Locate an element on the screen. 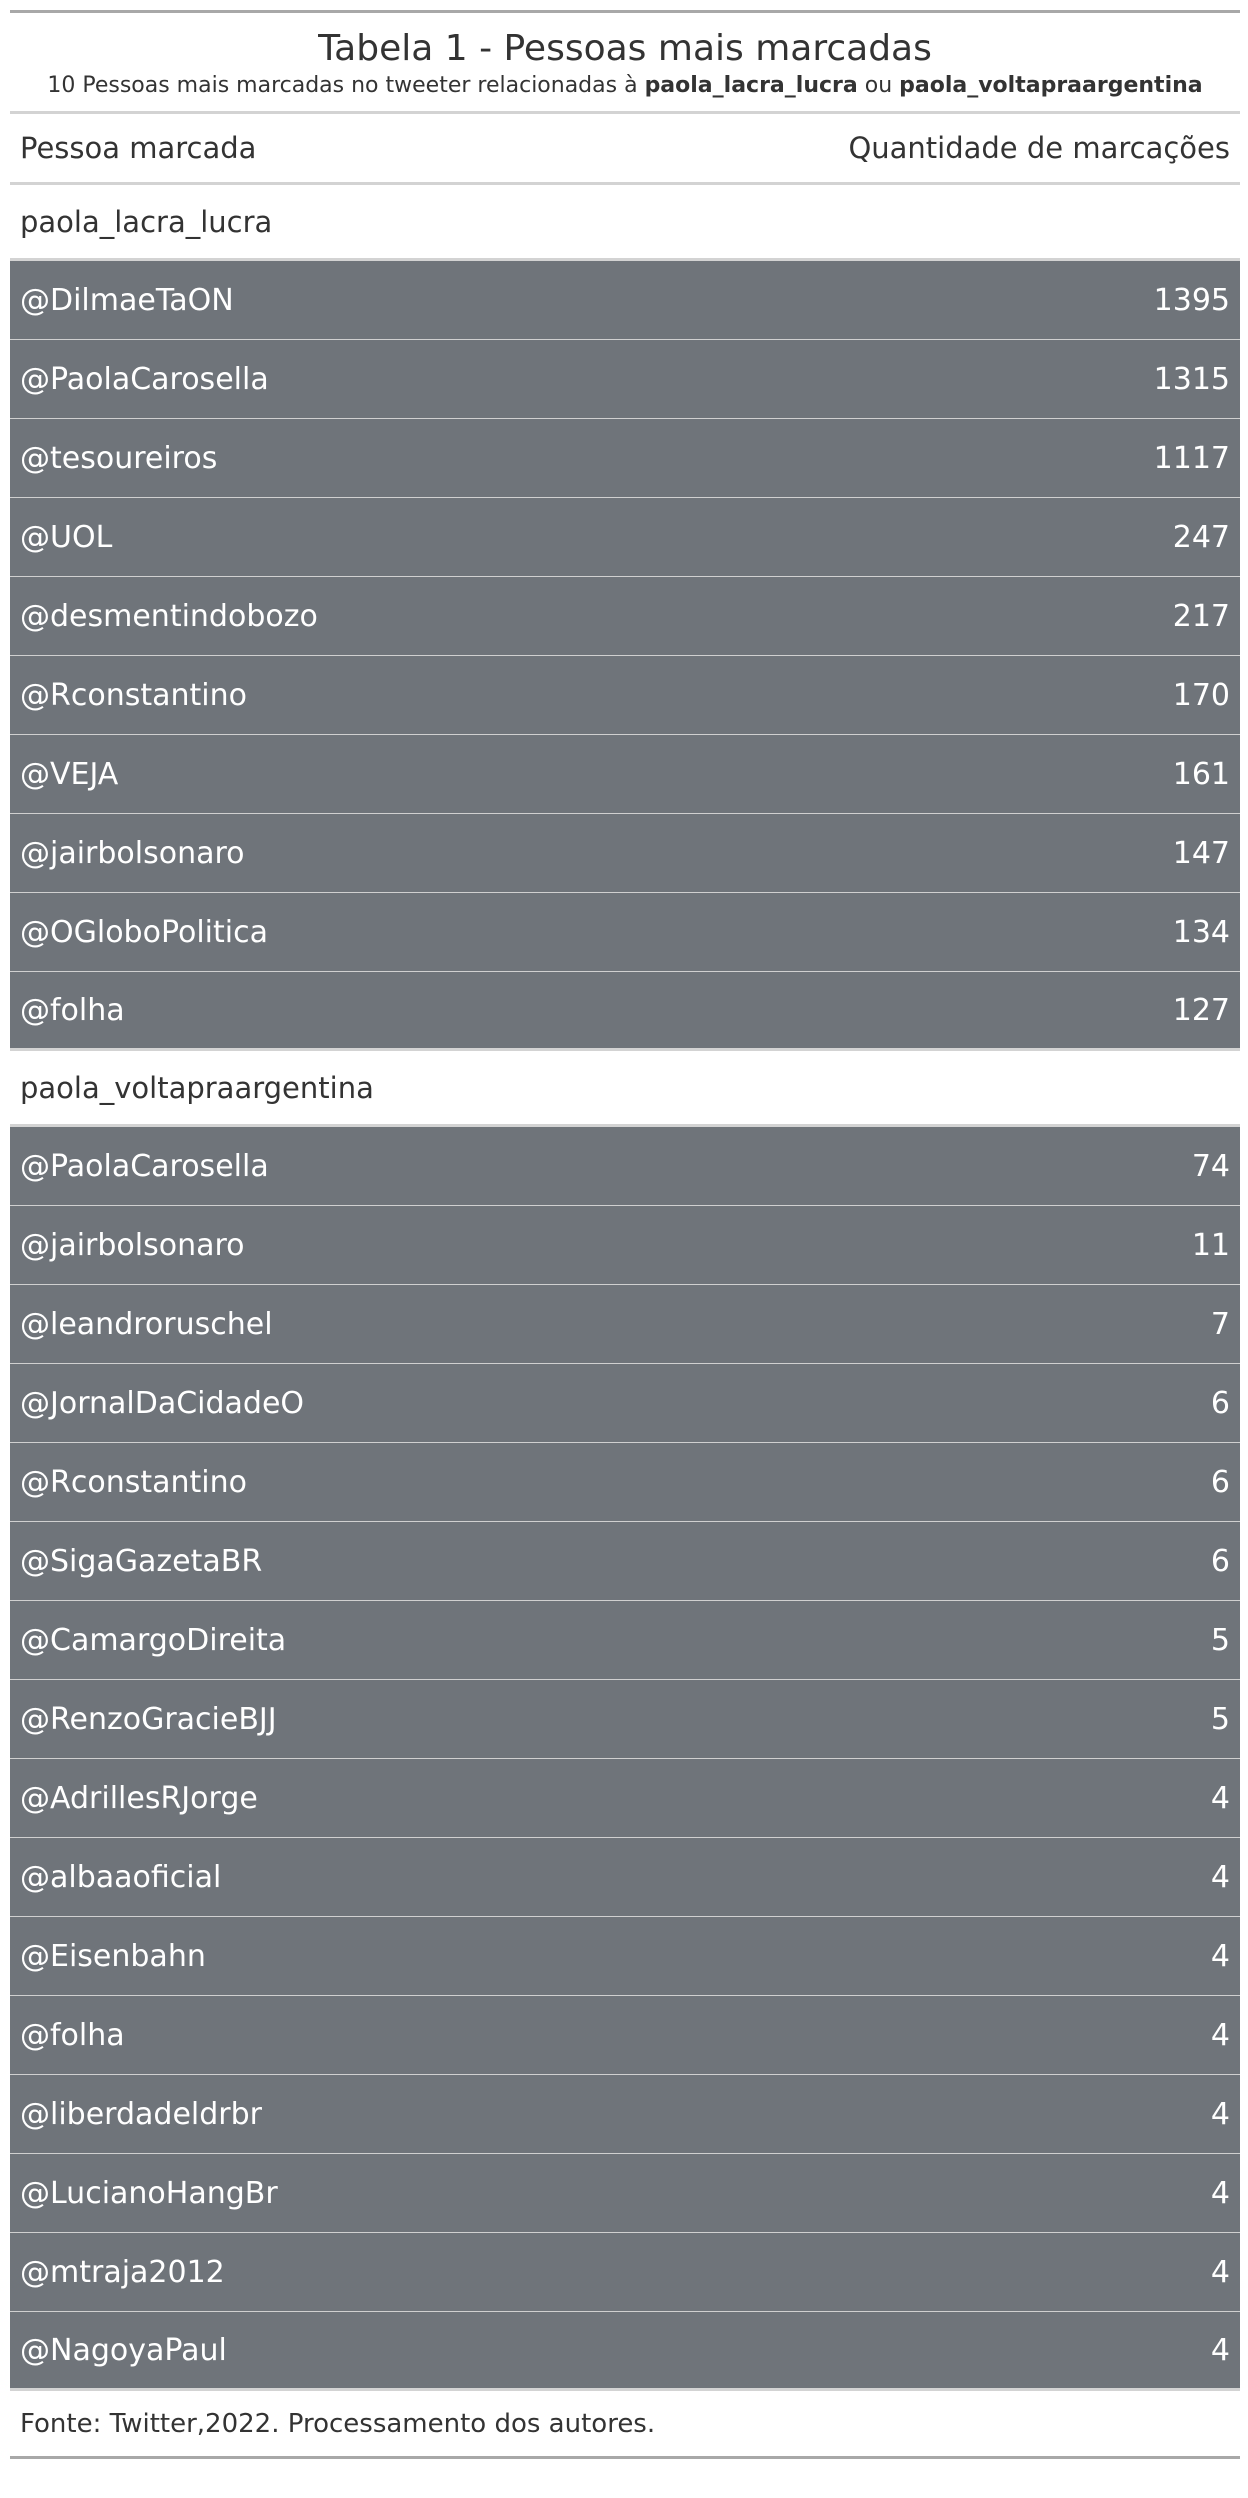 The height and width of the screenshot is (2498, 1248). count-cell: 1315 is located at coordinates (1191, 379).